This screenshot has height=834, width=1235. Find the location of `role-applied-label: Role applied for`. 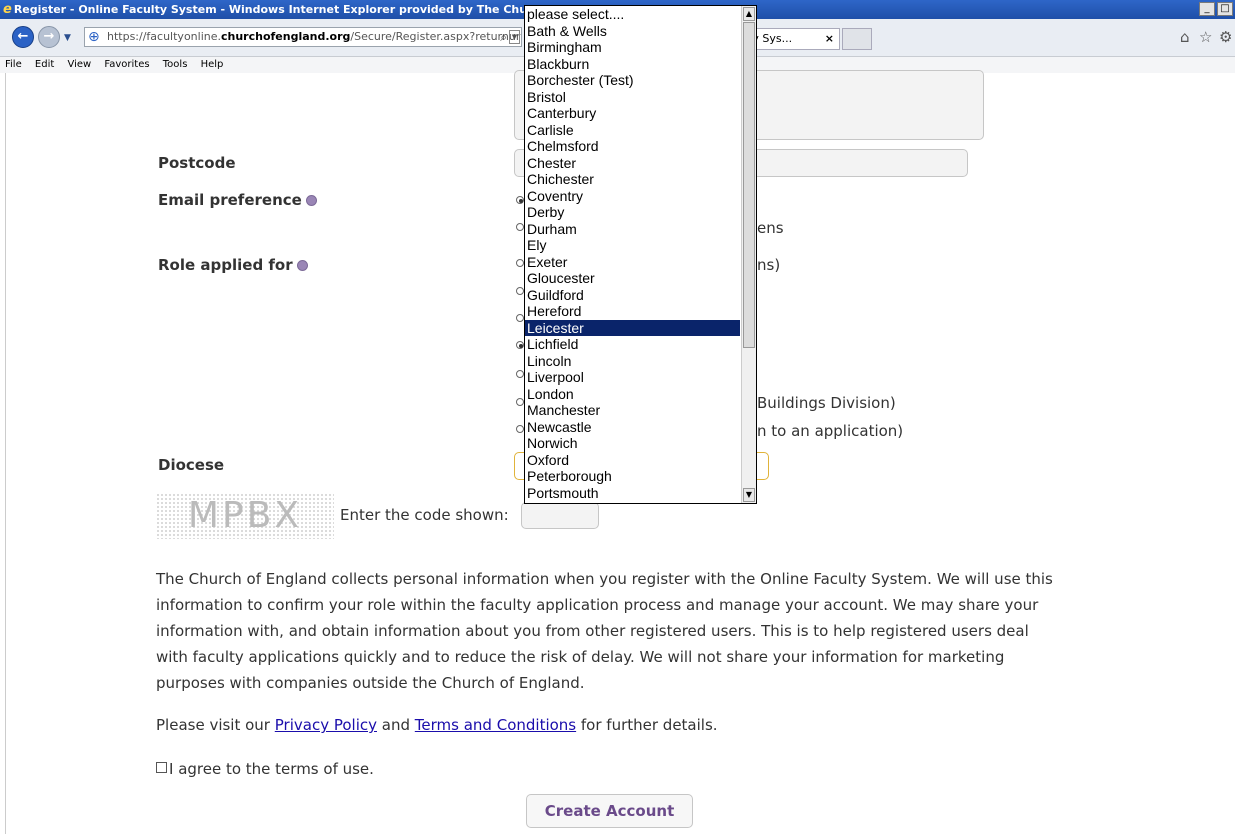

role-applied-label: Role applied for is located at coordinates (233, 265).